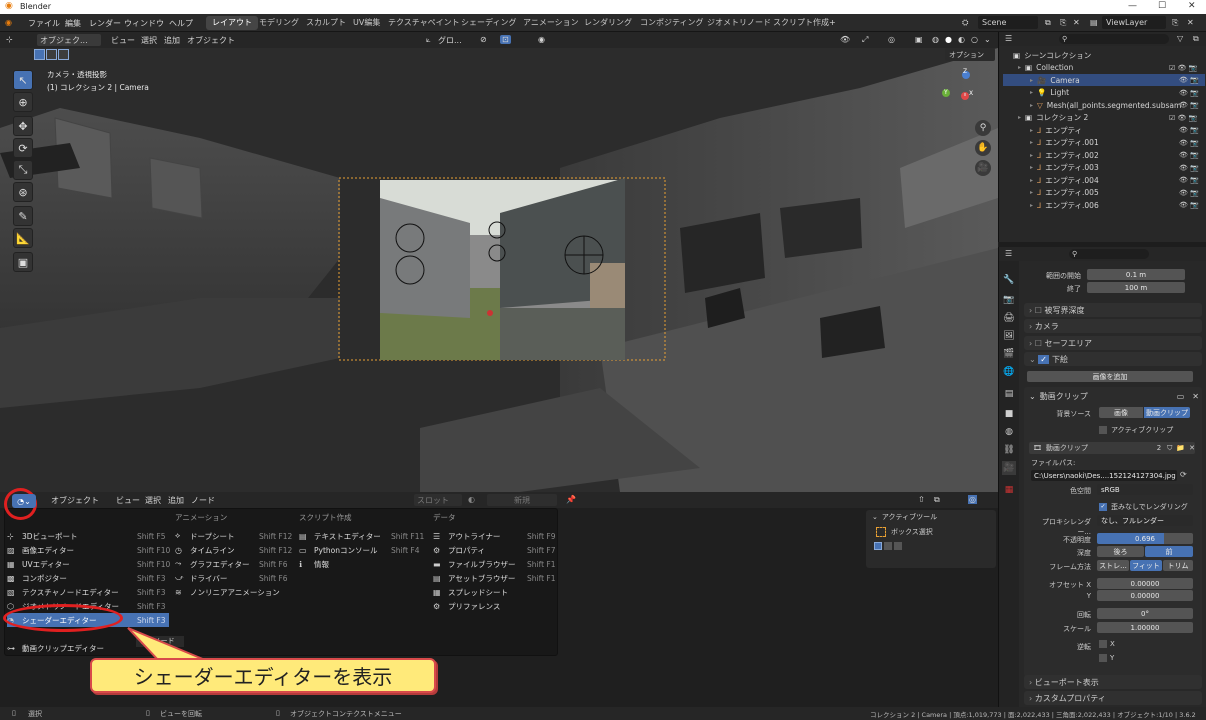 Image resolution: width=1206 pixels, height=720 pixels. Describe the element at coordinates (1008, 22) in the screenshot. I see `scene-selector: Scene` at that location.